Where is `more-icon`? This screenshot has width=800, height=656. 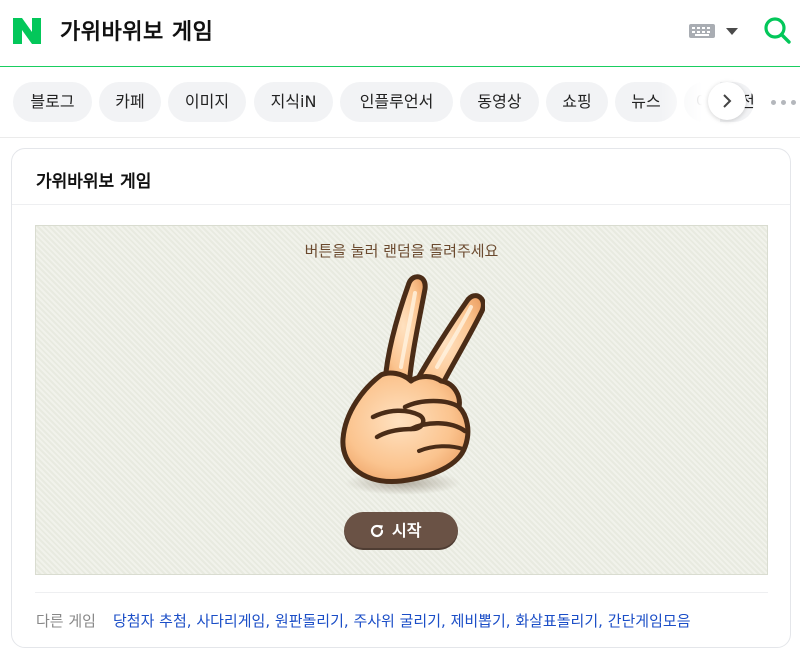 more-icon is located at coordinates (784, 103).